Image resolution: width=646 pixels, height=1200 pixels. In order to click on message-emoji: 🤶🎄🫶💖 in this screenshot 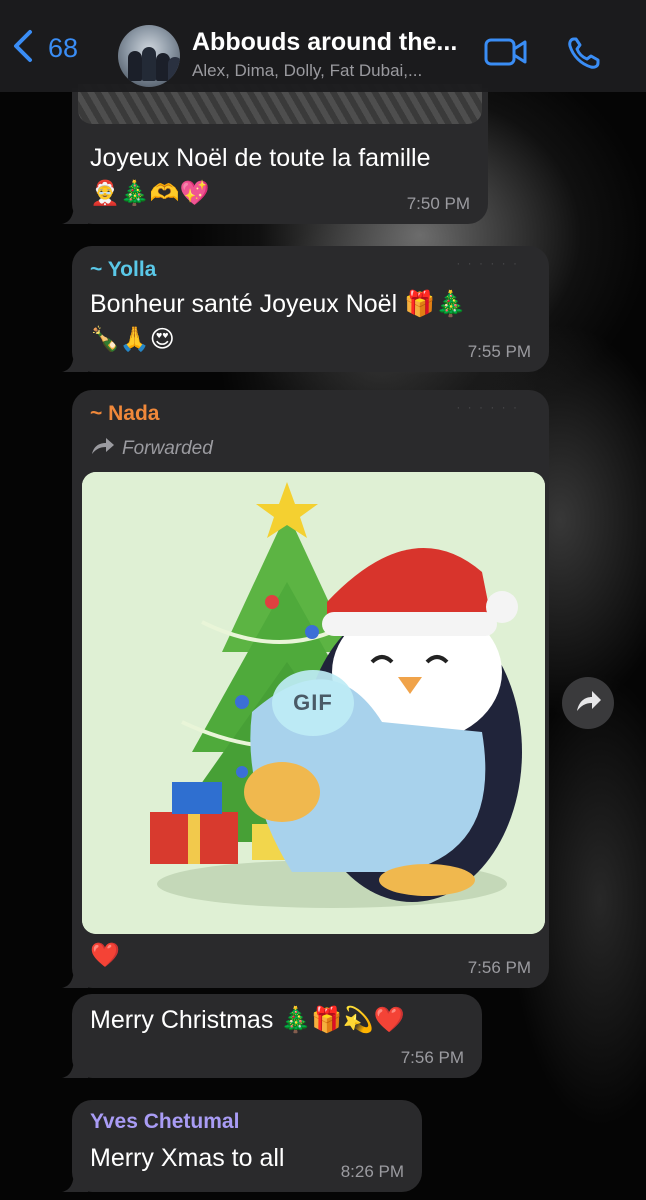, I will do `click(150, 193)`.